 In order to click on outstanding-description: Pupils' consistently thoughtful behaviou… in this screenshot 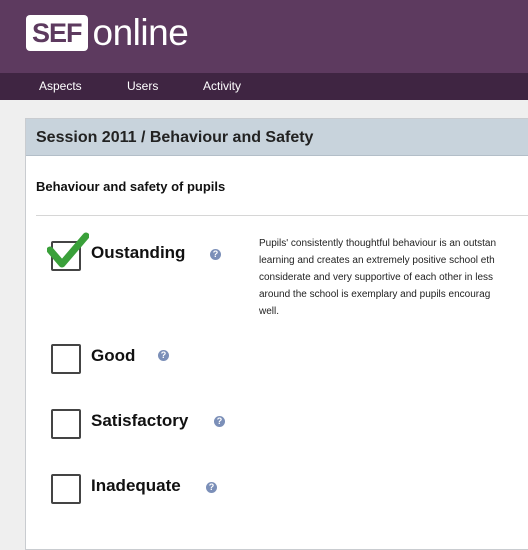, I will do `click(393, 277)`.